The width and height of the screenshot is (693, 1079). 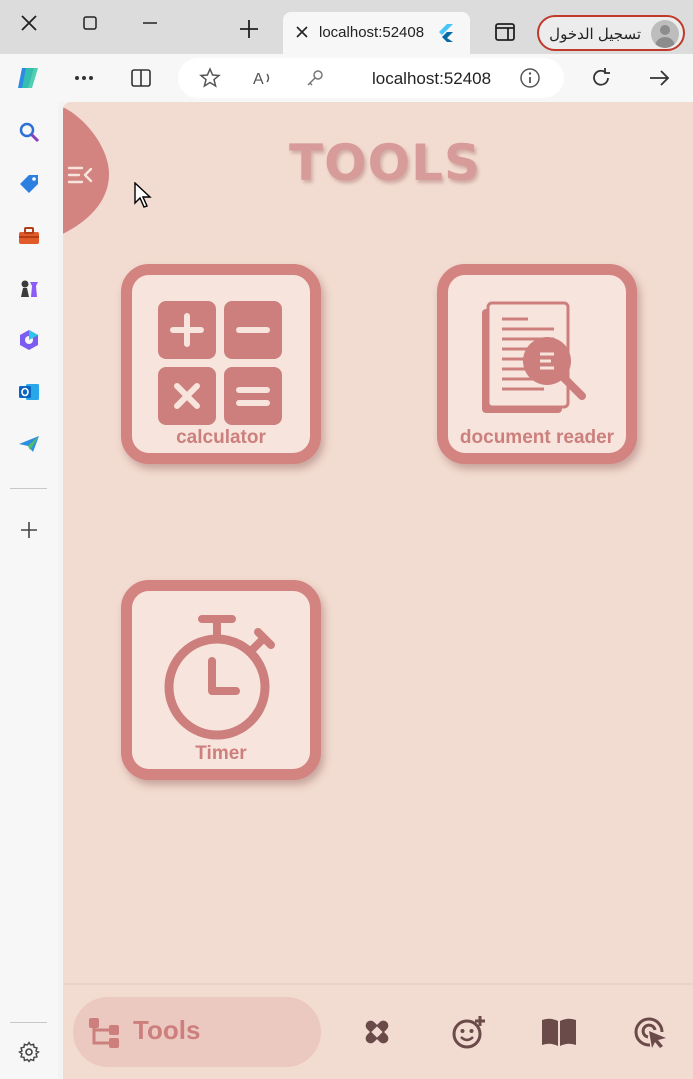 What do you see at coordinates (141, 78) in the screenshot?
I see `split-screen-icon` at bounding box center [141, 78].